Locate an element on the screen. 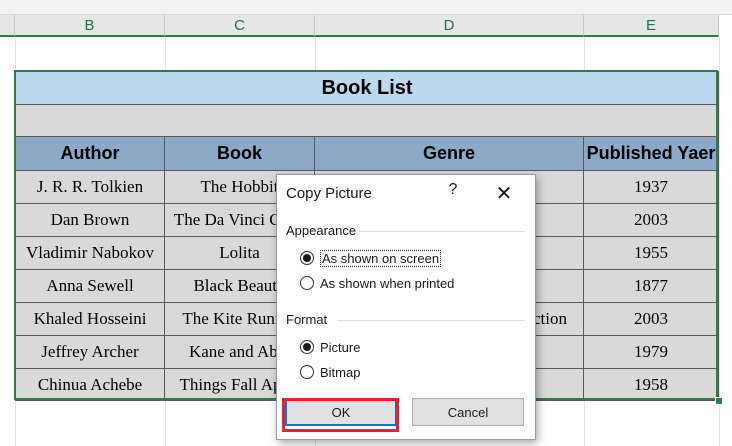 The width and height of the screenshot is (732, 446). column-header-d: D is located at coordinates (449, 26).